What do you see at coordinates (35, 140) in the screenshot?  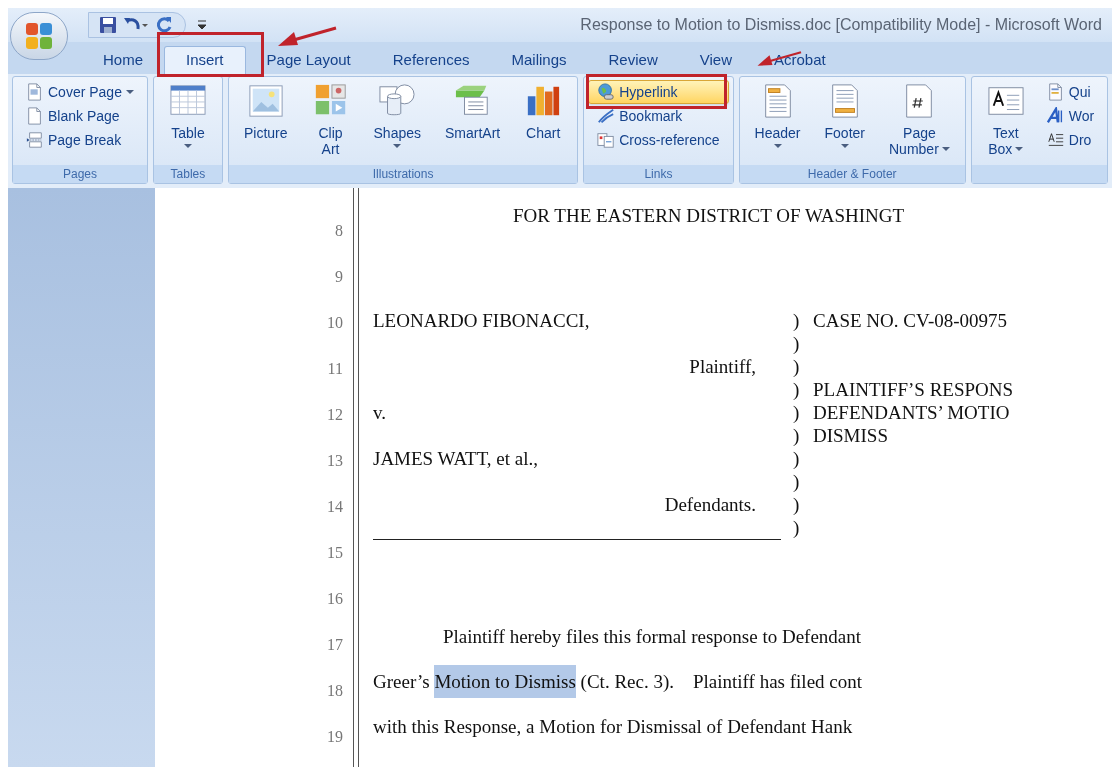 I see `page-break-icon` at bounding box center [35, 140].